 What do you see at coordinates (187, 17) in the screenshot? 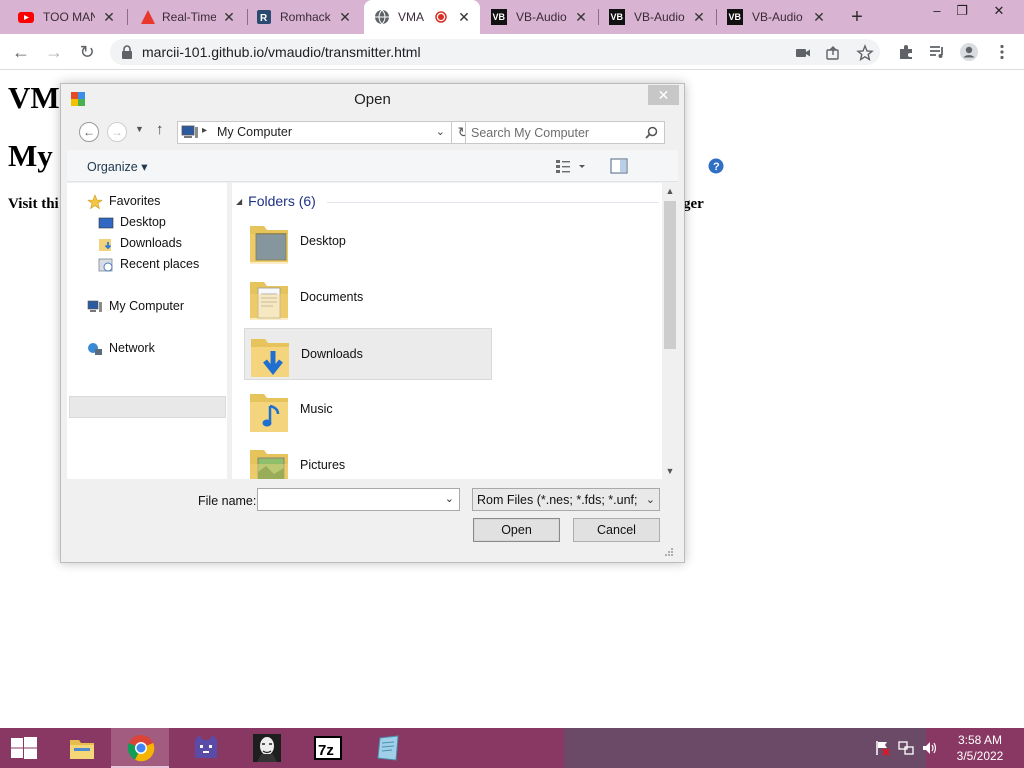
I see `tab-realtime: Real-Time ✕` at bounding box center [187, 17].